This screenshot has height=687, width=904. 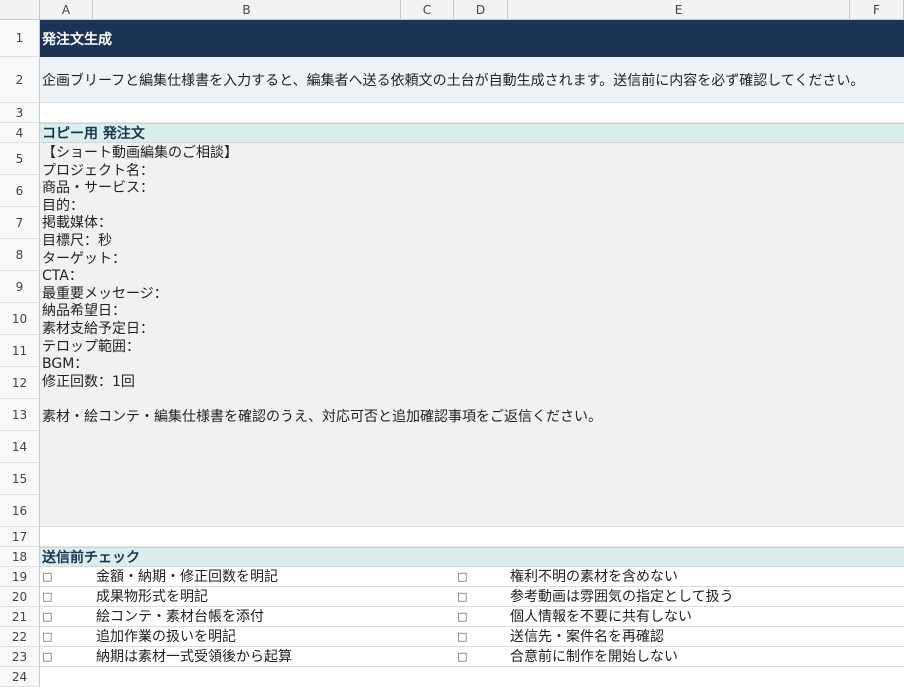 What do you see at coordinates (472, 133) in the screenshot?
I see `copy-section-header: コピー用 発注文` at bounding box center [472, 133].